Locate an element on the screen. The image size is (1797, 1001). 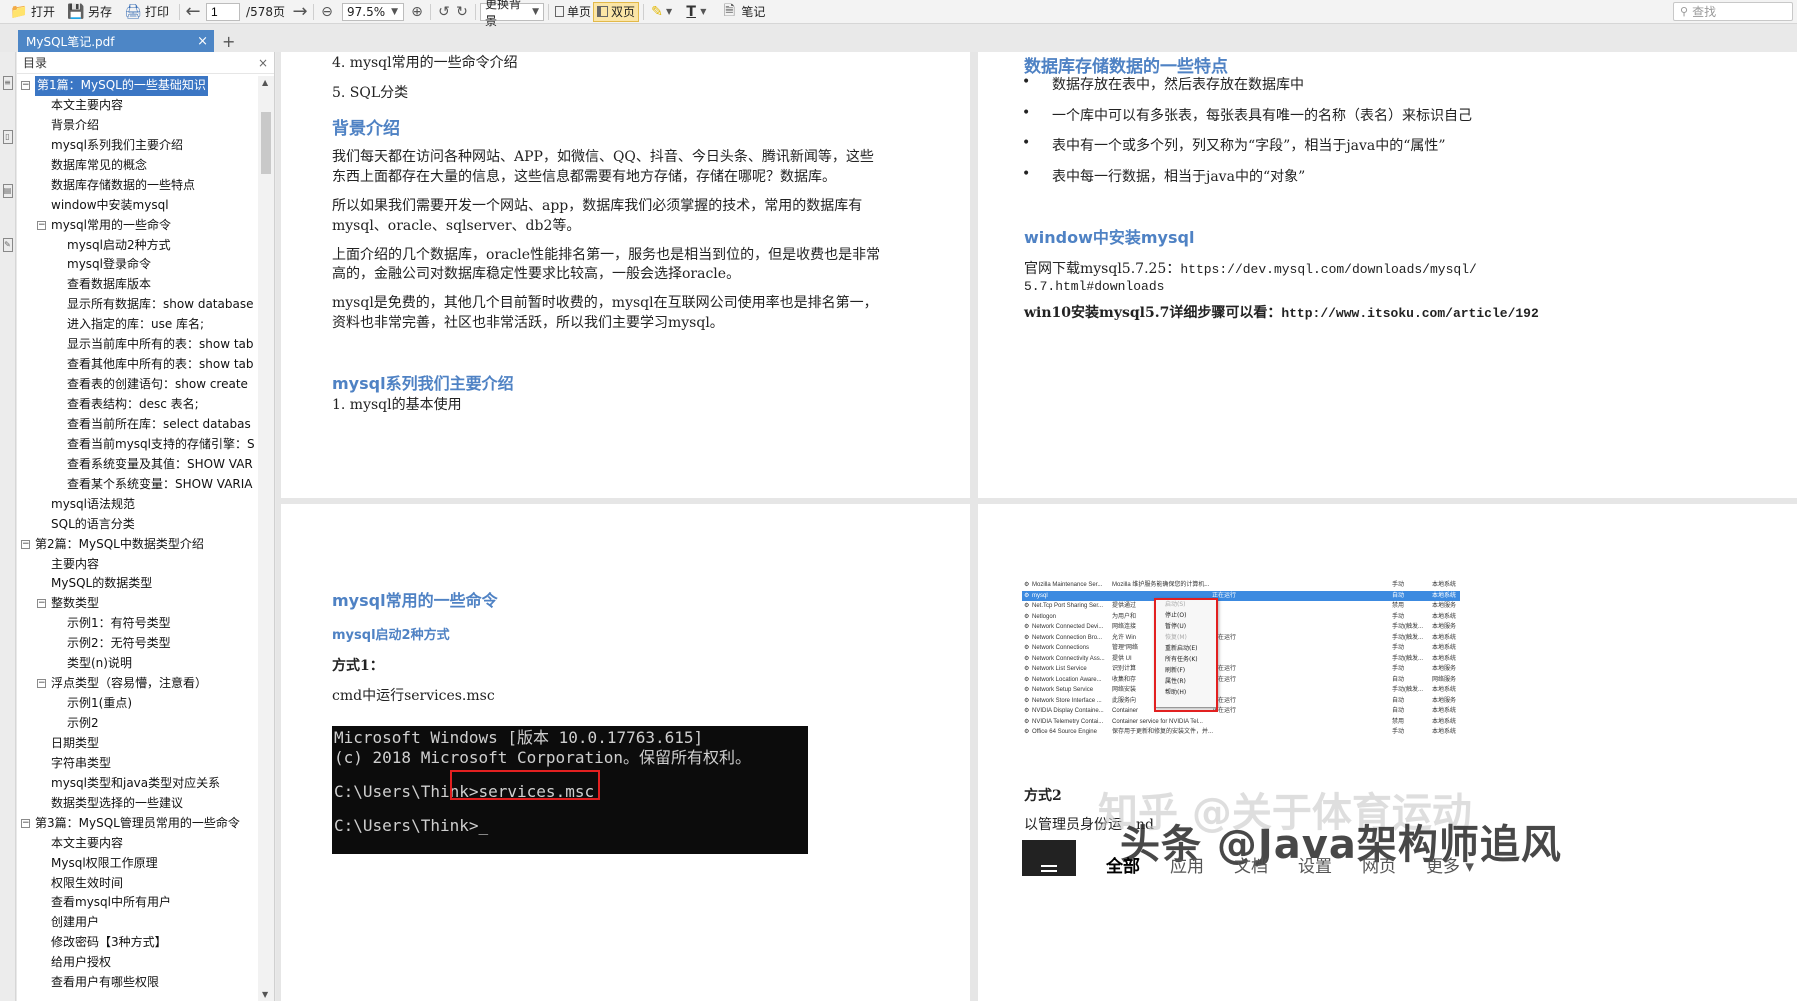
outline-item: window中安装mysql is located at coordinates (137, 206).